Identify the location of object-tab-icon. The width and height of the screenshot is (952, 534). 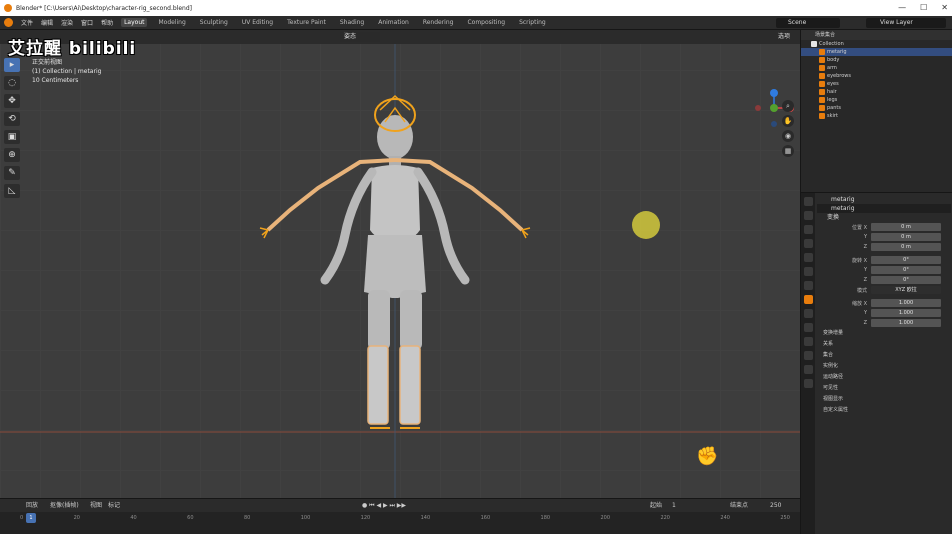
(808, 299).